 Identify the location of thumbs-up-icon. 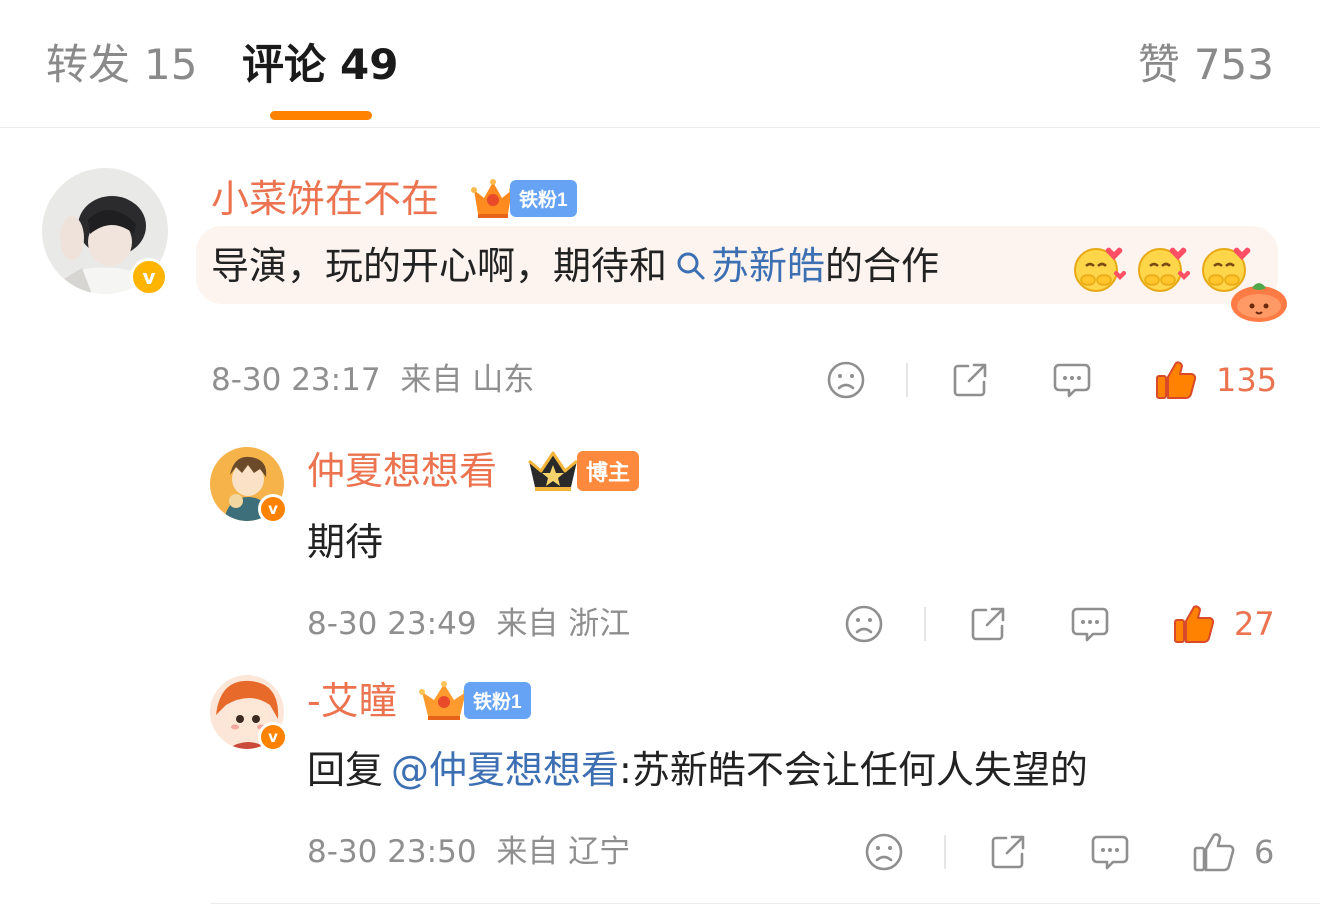
(1214, 852).